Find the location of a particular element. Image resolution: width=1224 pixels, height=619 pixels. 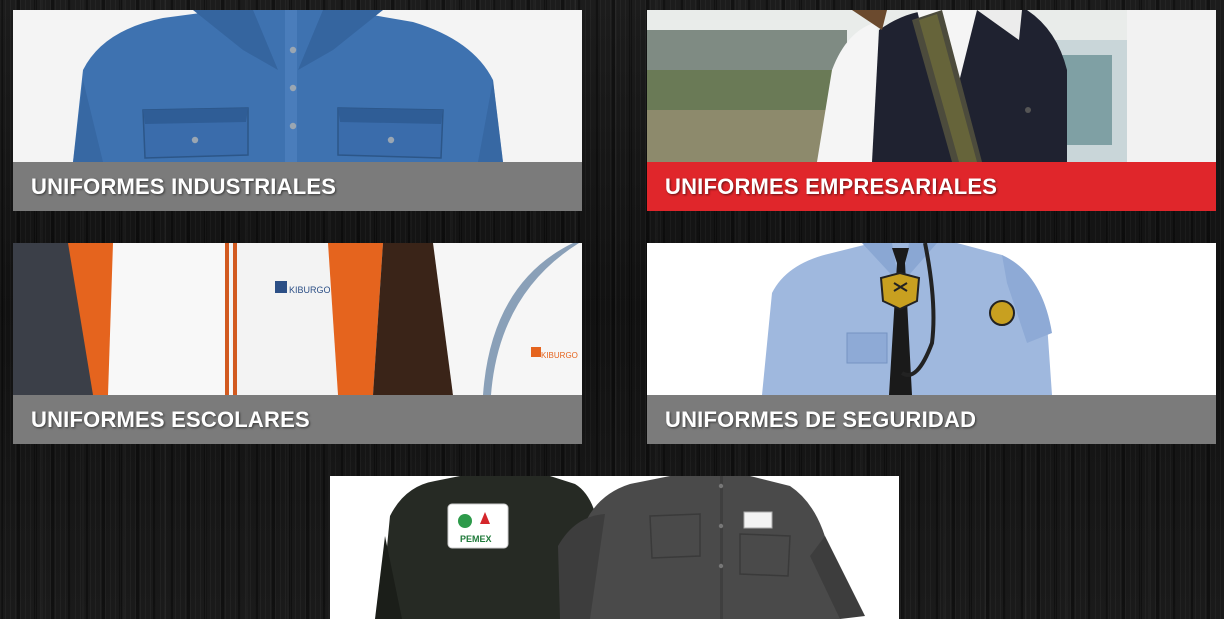

category-label: UNIFORMES ESCOLARES is located at coordinates (297, 419).